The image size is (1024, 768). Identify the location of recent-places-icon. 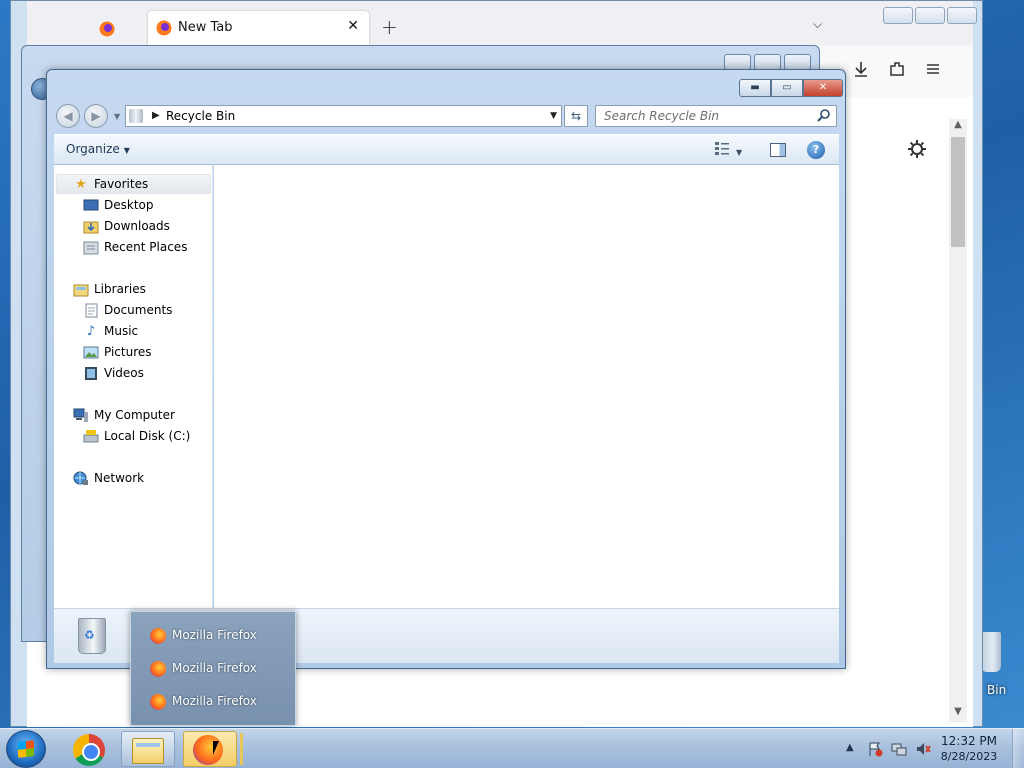
(91, 247).